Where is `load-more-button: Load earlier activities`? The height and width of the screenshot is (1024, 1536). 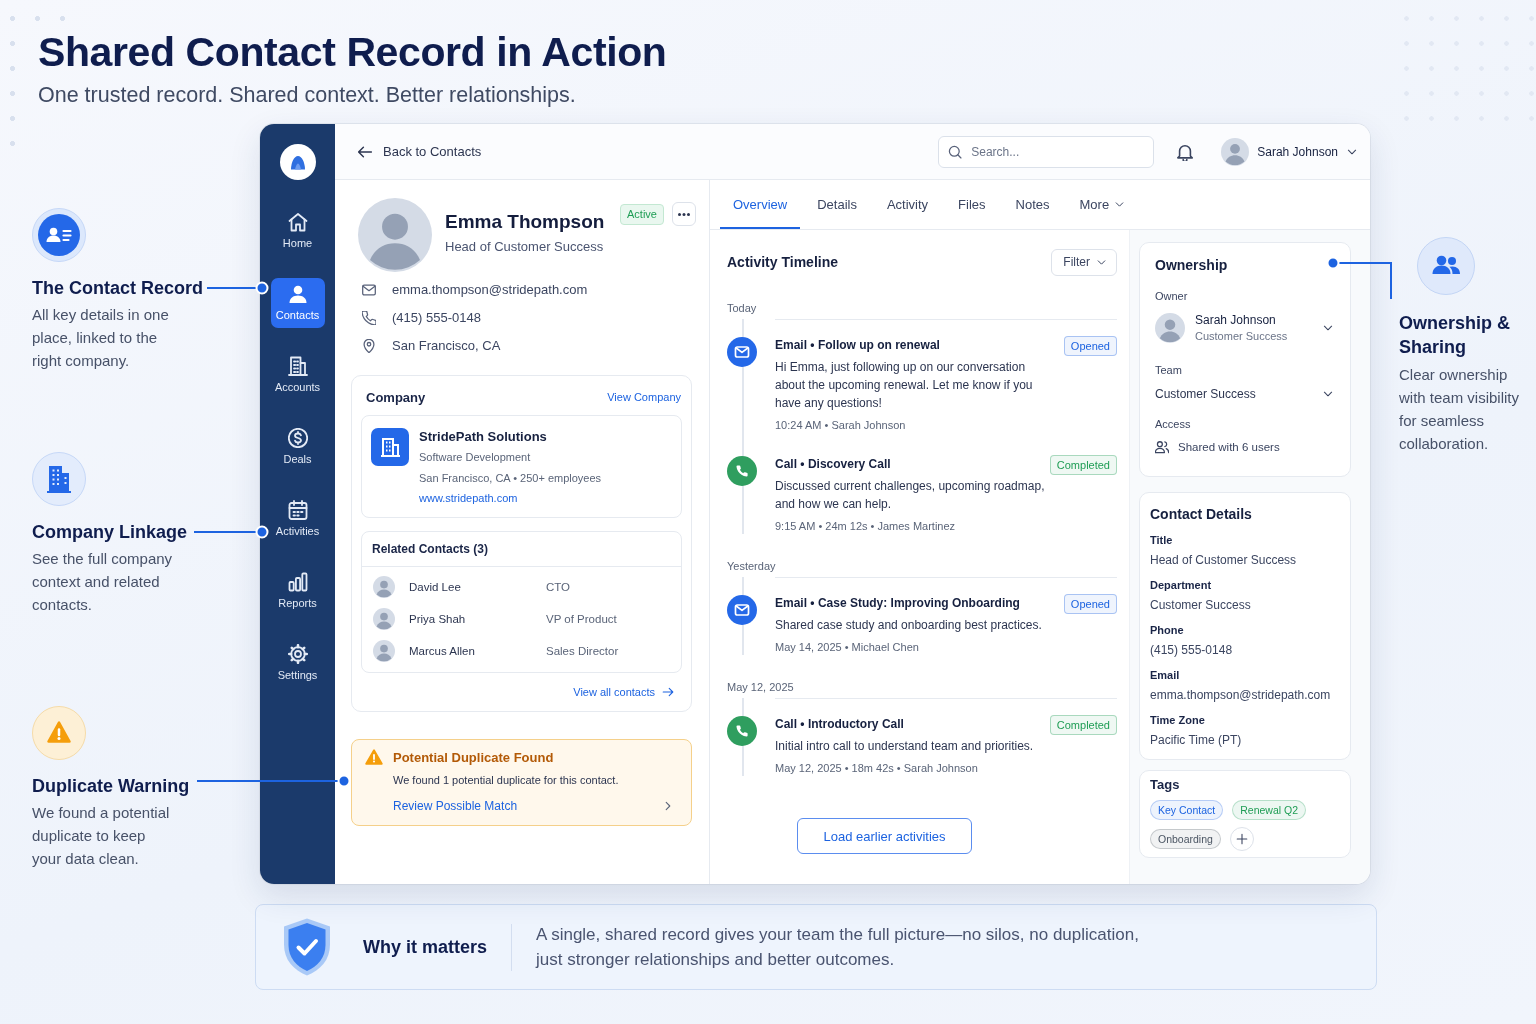
load-more-button: Load earlier activities is located at coordinates (884, 836).